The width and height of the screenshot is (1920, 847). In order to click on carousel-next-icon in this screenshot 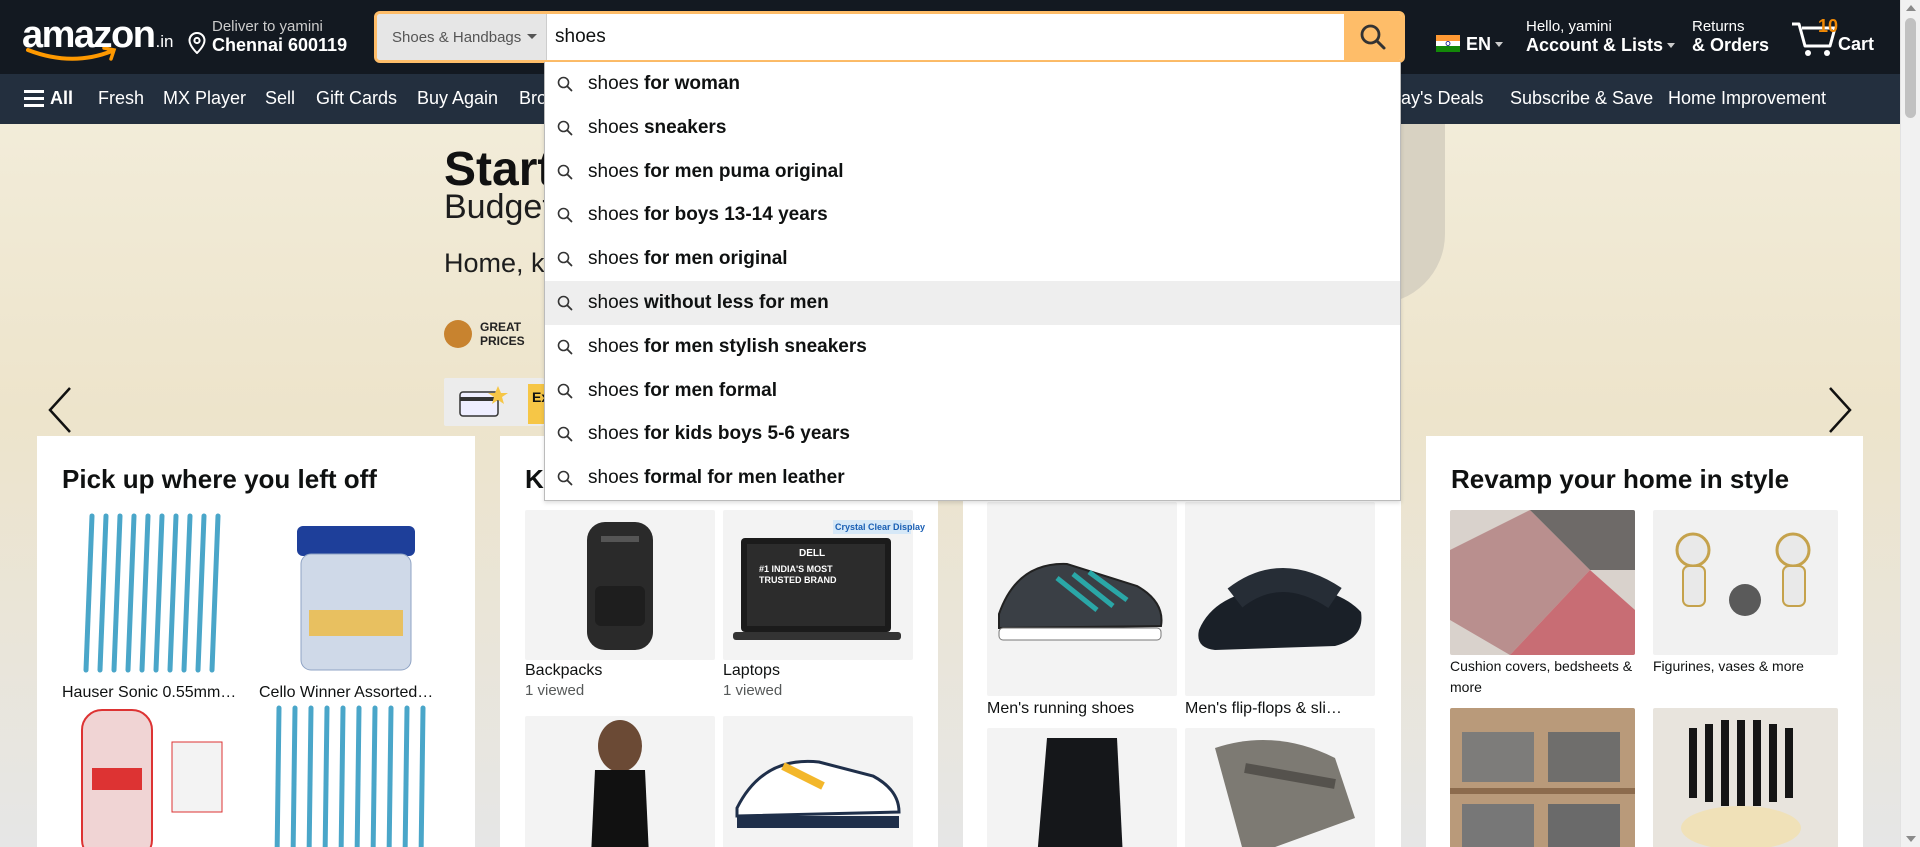, I will do `click(1840, 410)`.